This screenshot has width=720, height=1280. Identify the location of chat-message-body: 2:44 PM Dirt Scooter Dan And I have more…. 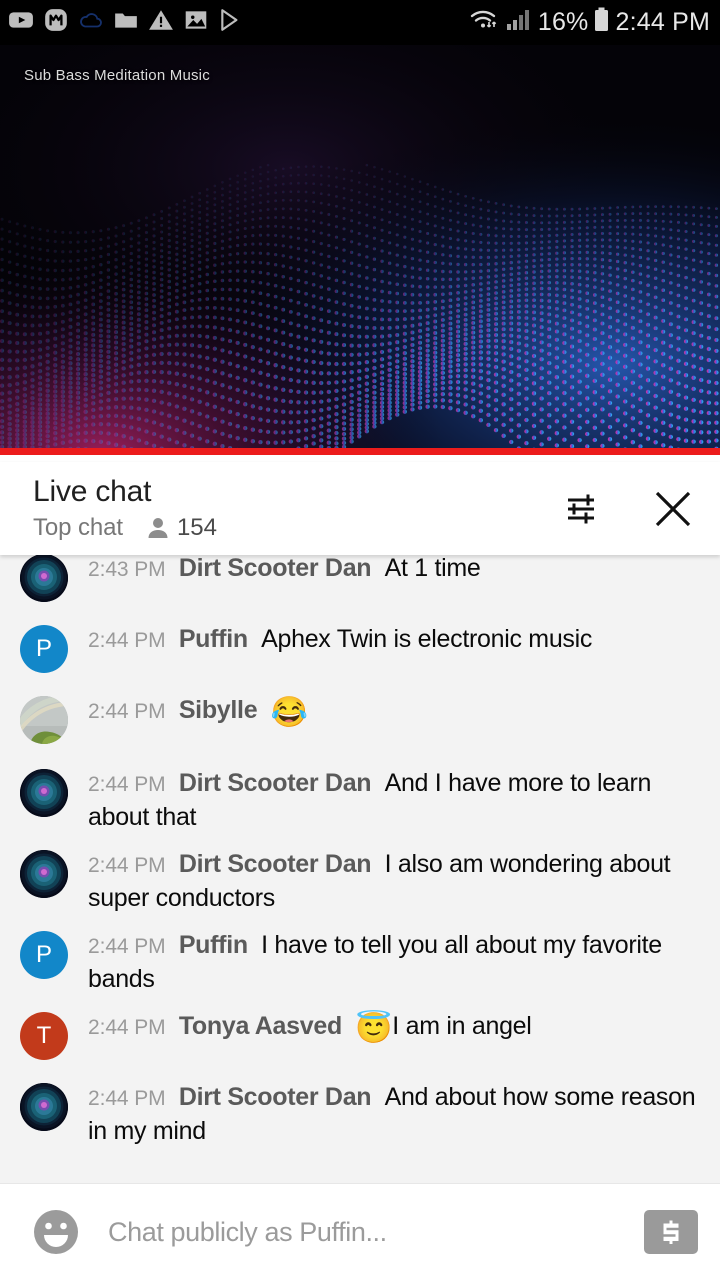
(395, 799).